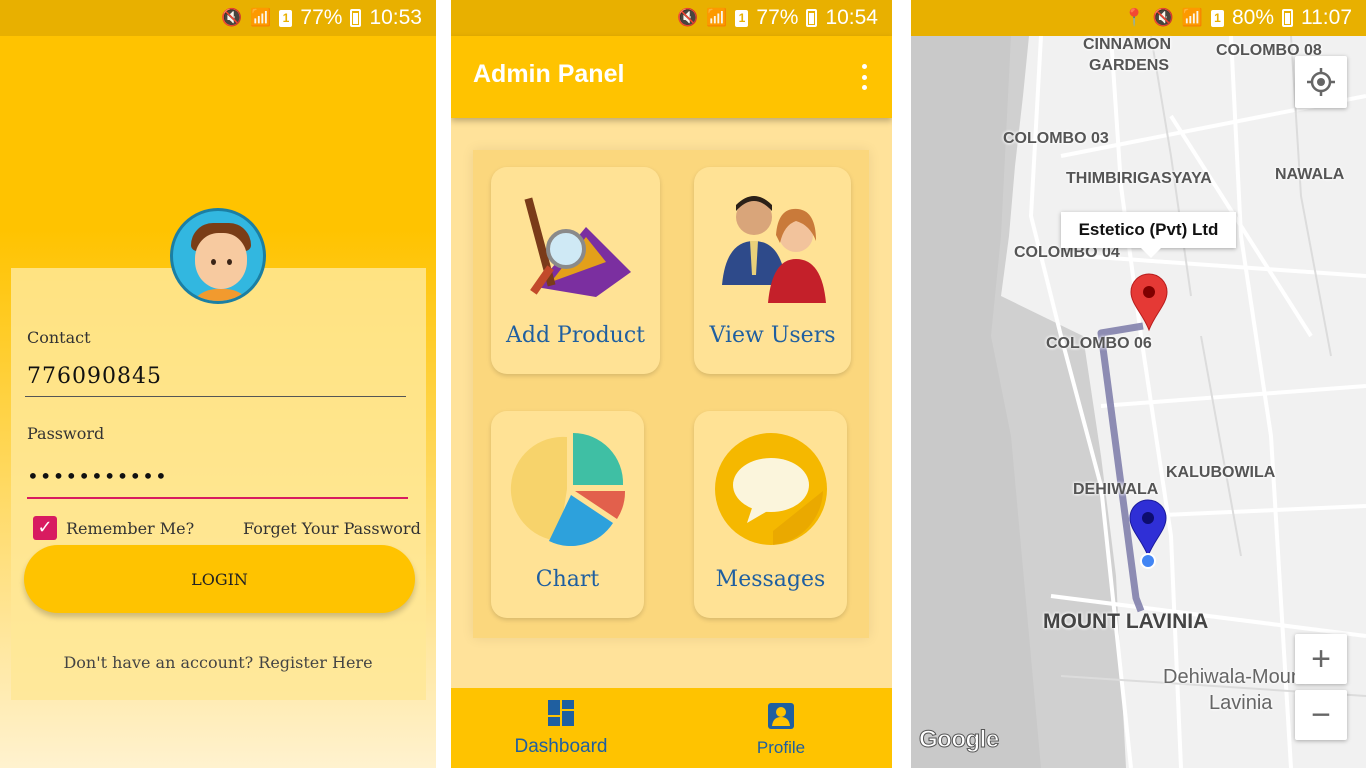  I want to click on place-label: NAWALA, so click(1310, 174).